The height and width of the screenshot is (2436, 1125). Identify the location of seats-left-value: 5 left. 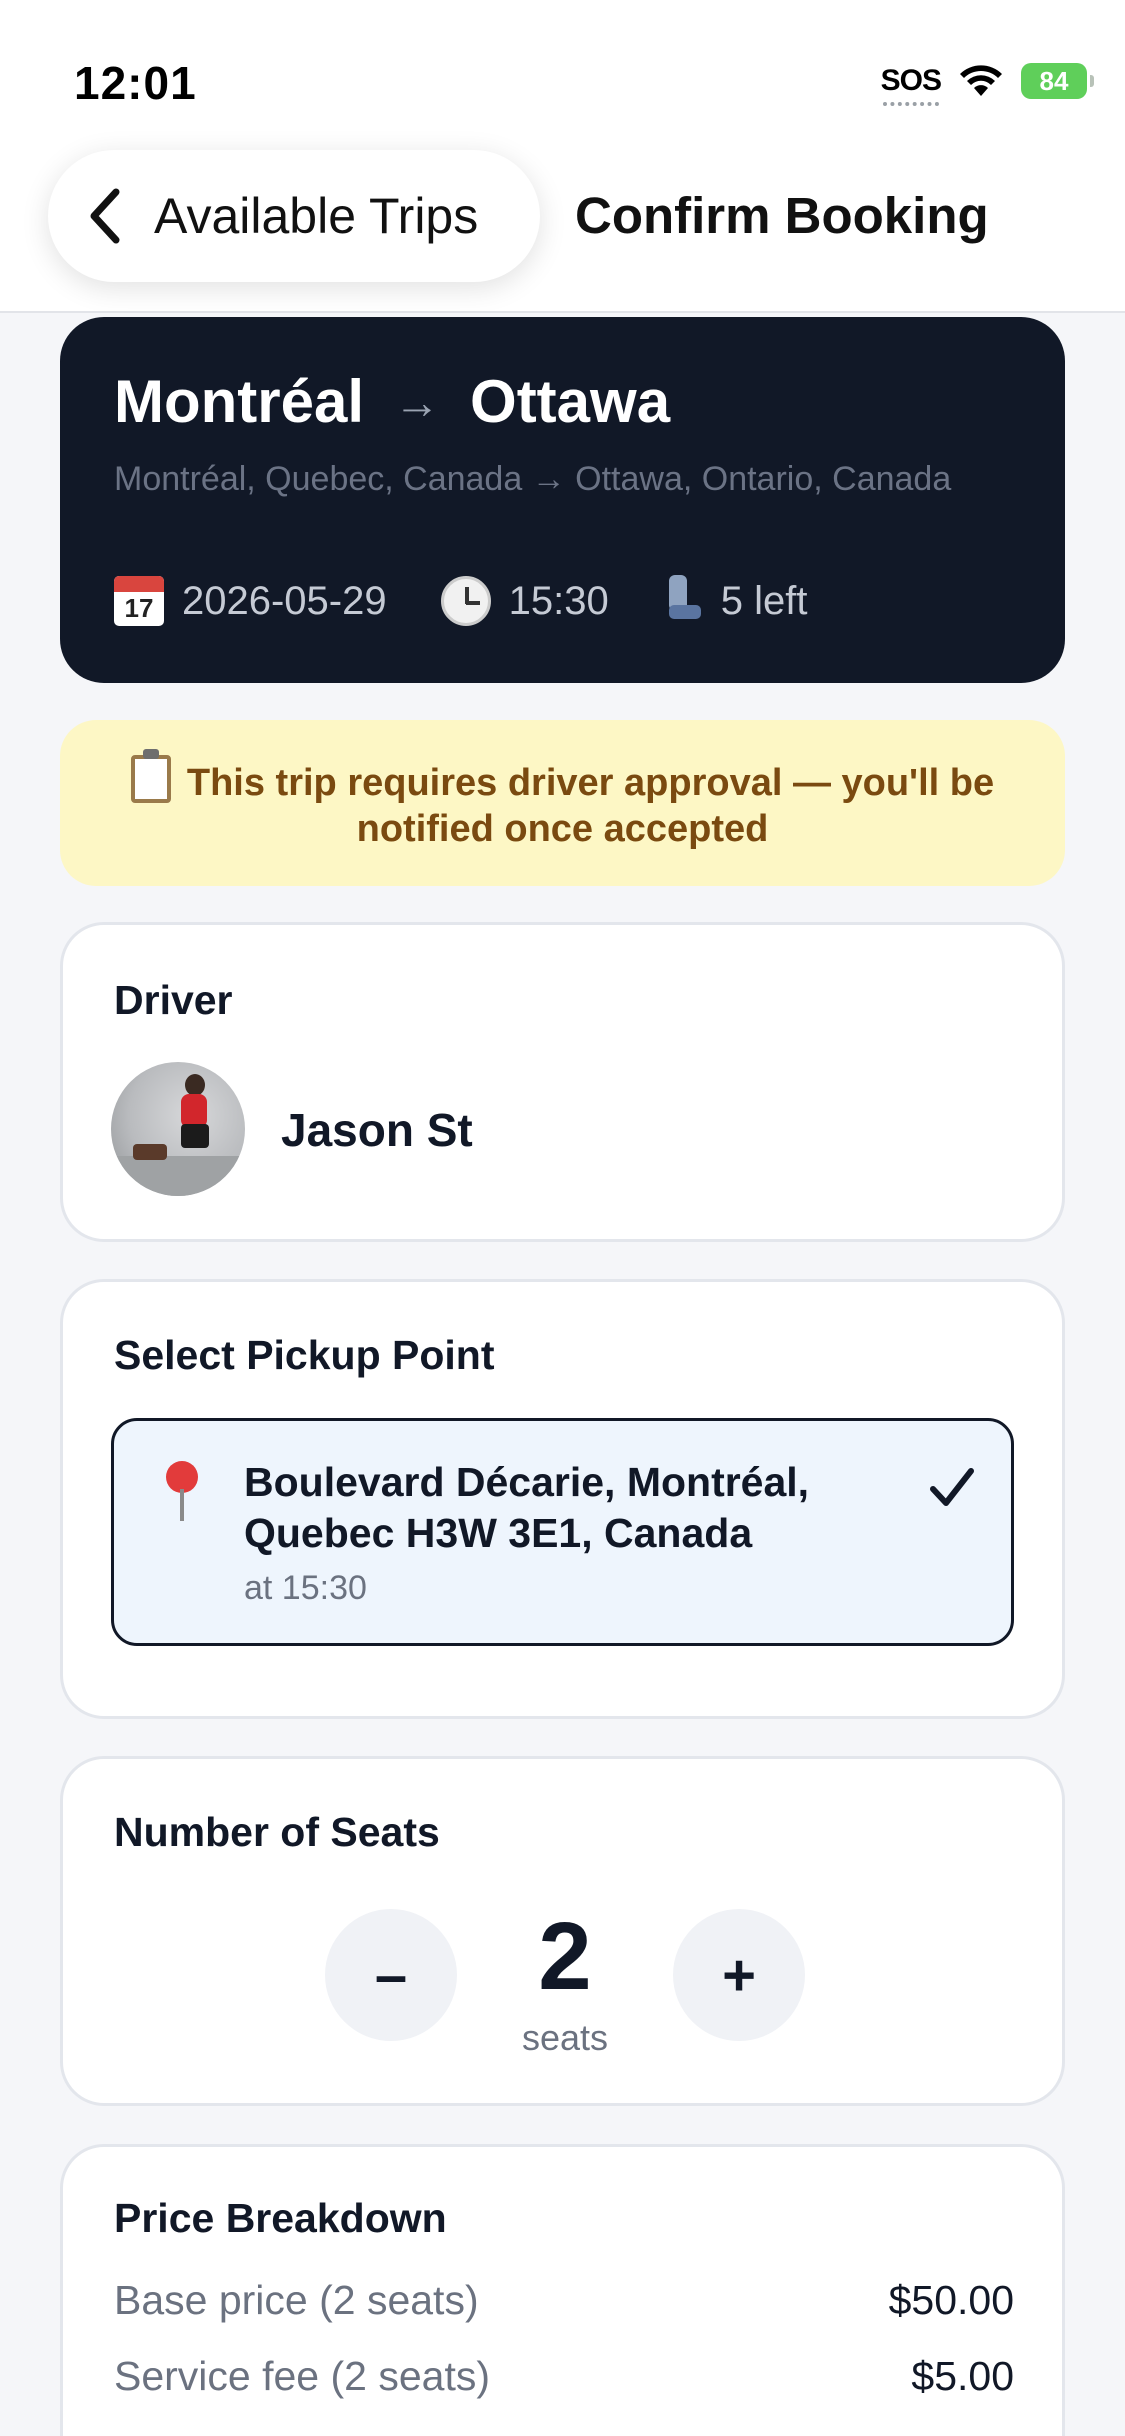
(764, 600).